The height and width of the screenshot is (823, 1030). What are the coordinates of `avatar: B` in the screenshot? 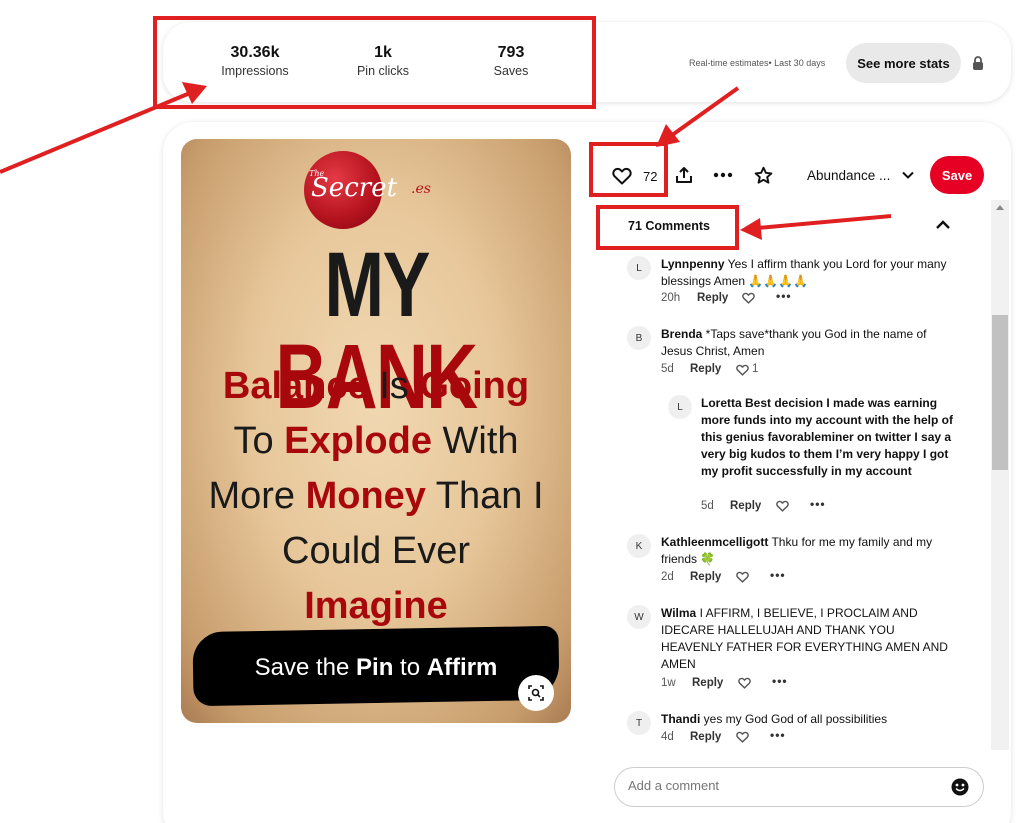 It's located at (639, 338).